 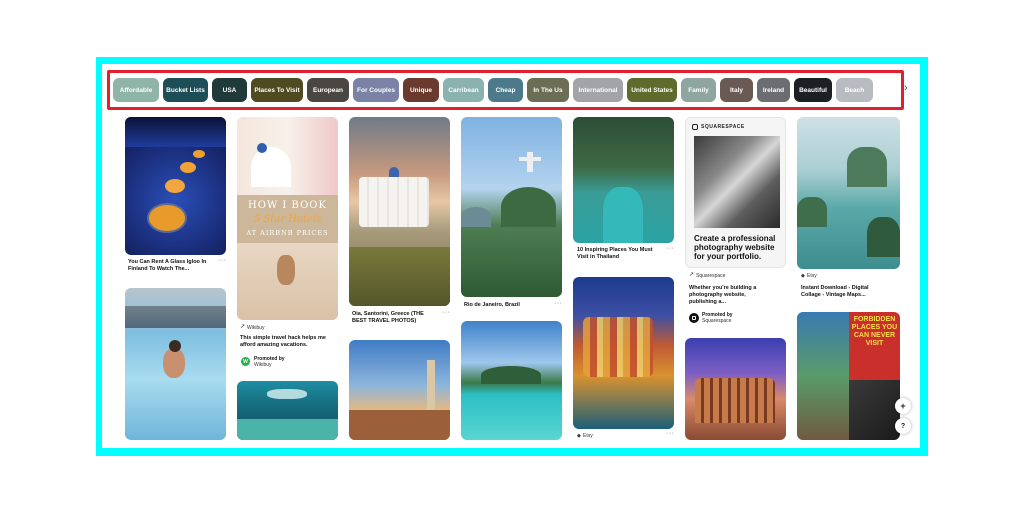 What do you see at coordinates (263, 365) in the screenshot?
I see `promoter-name: Wikibuy` at bounding box center [263, 365].